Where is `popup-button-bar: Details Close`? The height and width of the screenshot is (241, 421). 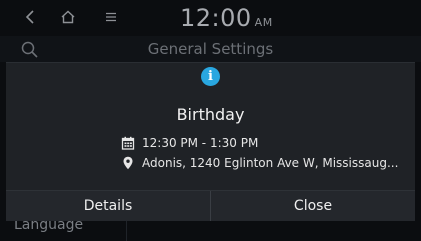
popup-button-bar: Details Close is located at coordinates (210, 205).